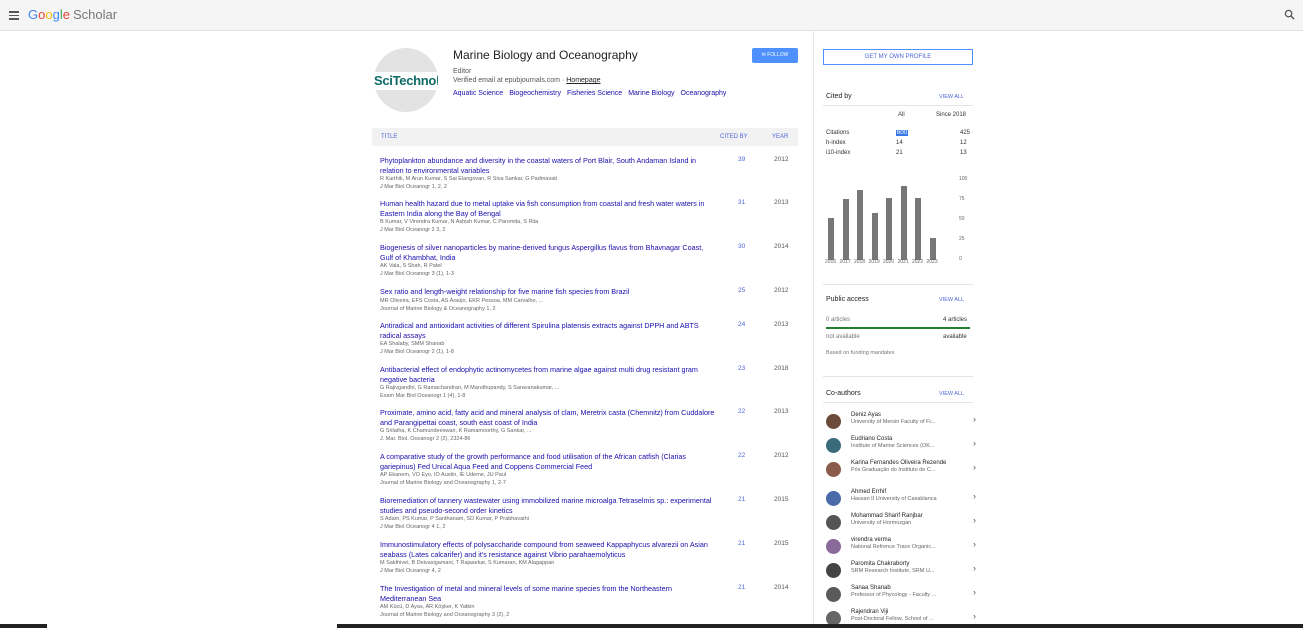  What do you see at coordinates (651, 15) in the screenshot?
I see `top-bar: Google Scholar` at bounding box center [651, 15].